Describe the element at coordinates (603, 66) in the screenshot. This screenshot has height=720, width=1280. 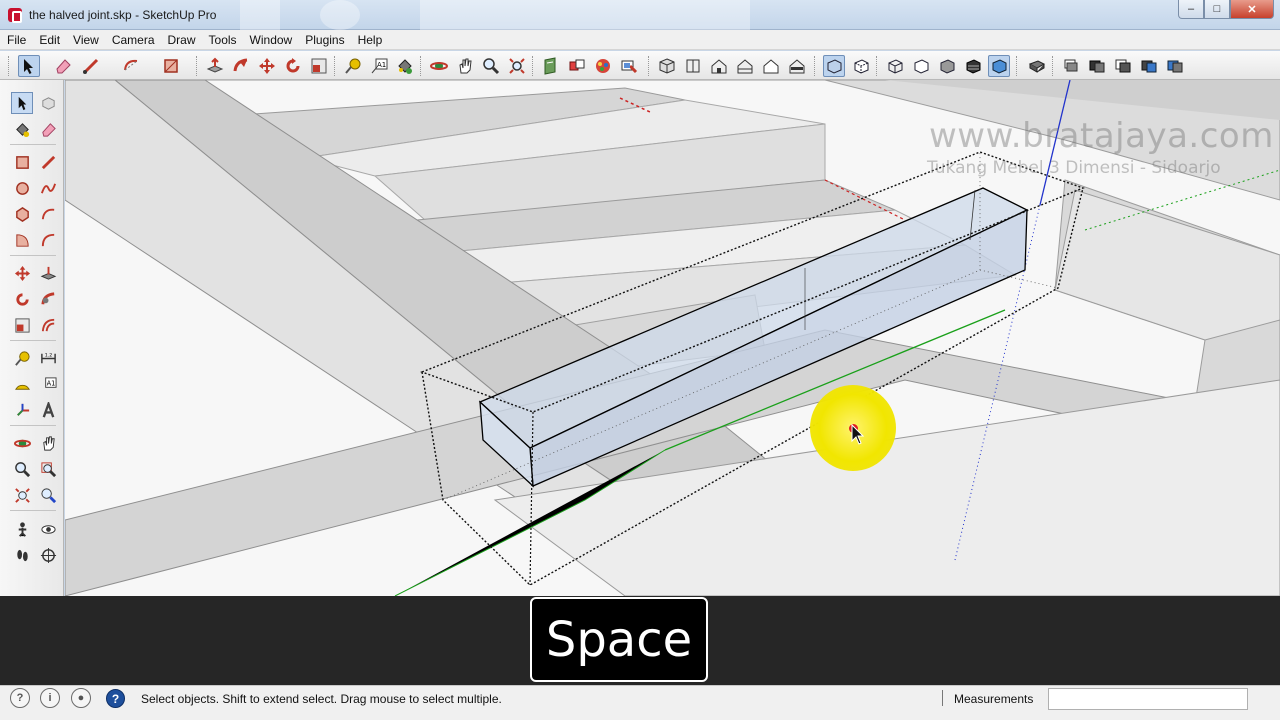
I see `materials-icon` at that location.